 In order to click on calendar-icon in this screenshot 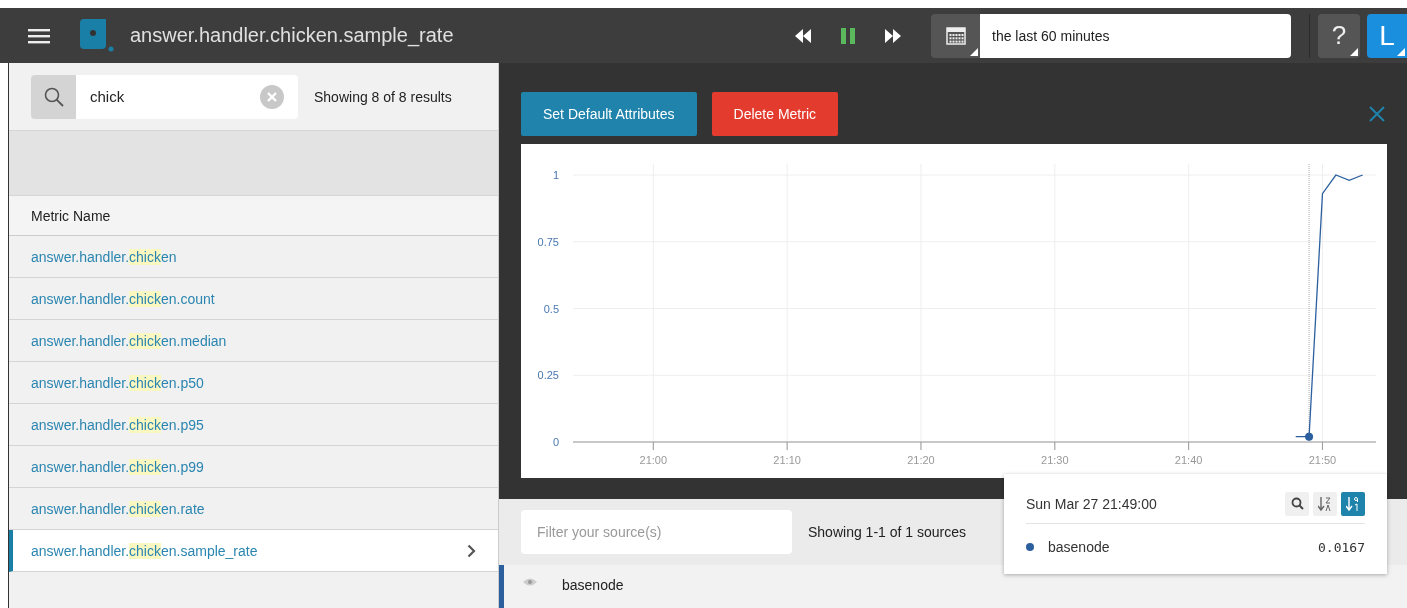, I will do `click(955, 35)`.